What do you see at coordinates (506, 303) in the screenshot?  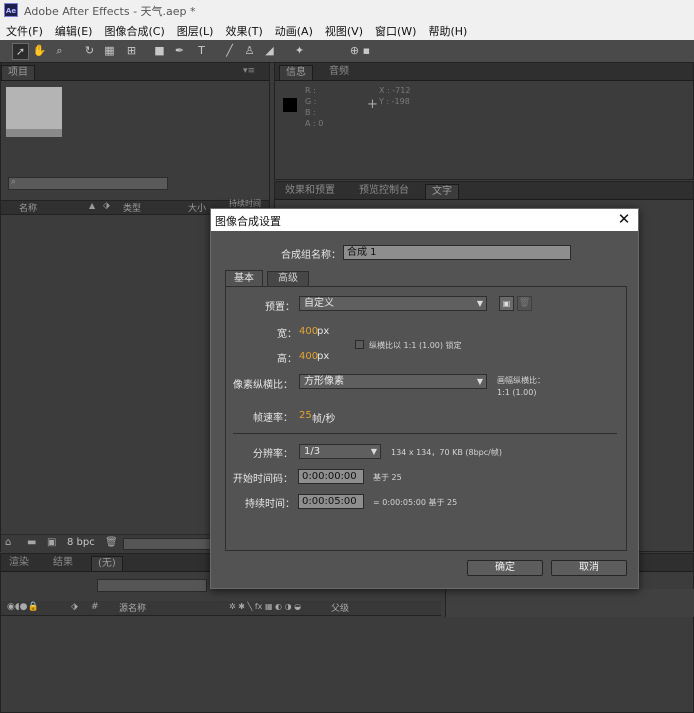 I see `save-preset-icon: ▣` at bounding box center [506, 303].